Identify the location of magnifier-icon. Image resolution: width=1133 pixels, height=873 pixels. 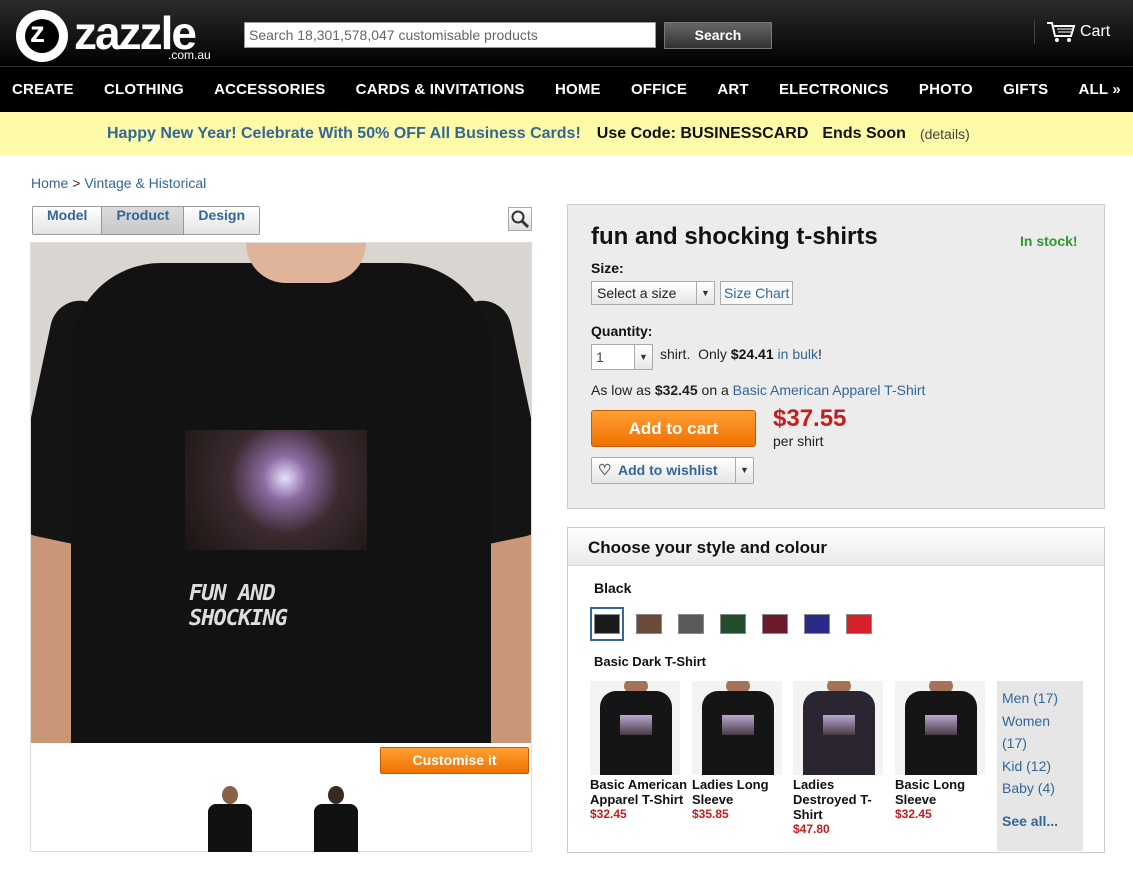
(520, 219).